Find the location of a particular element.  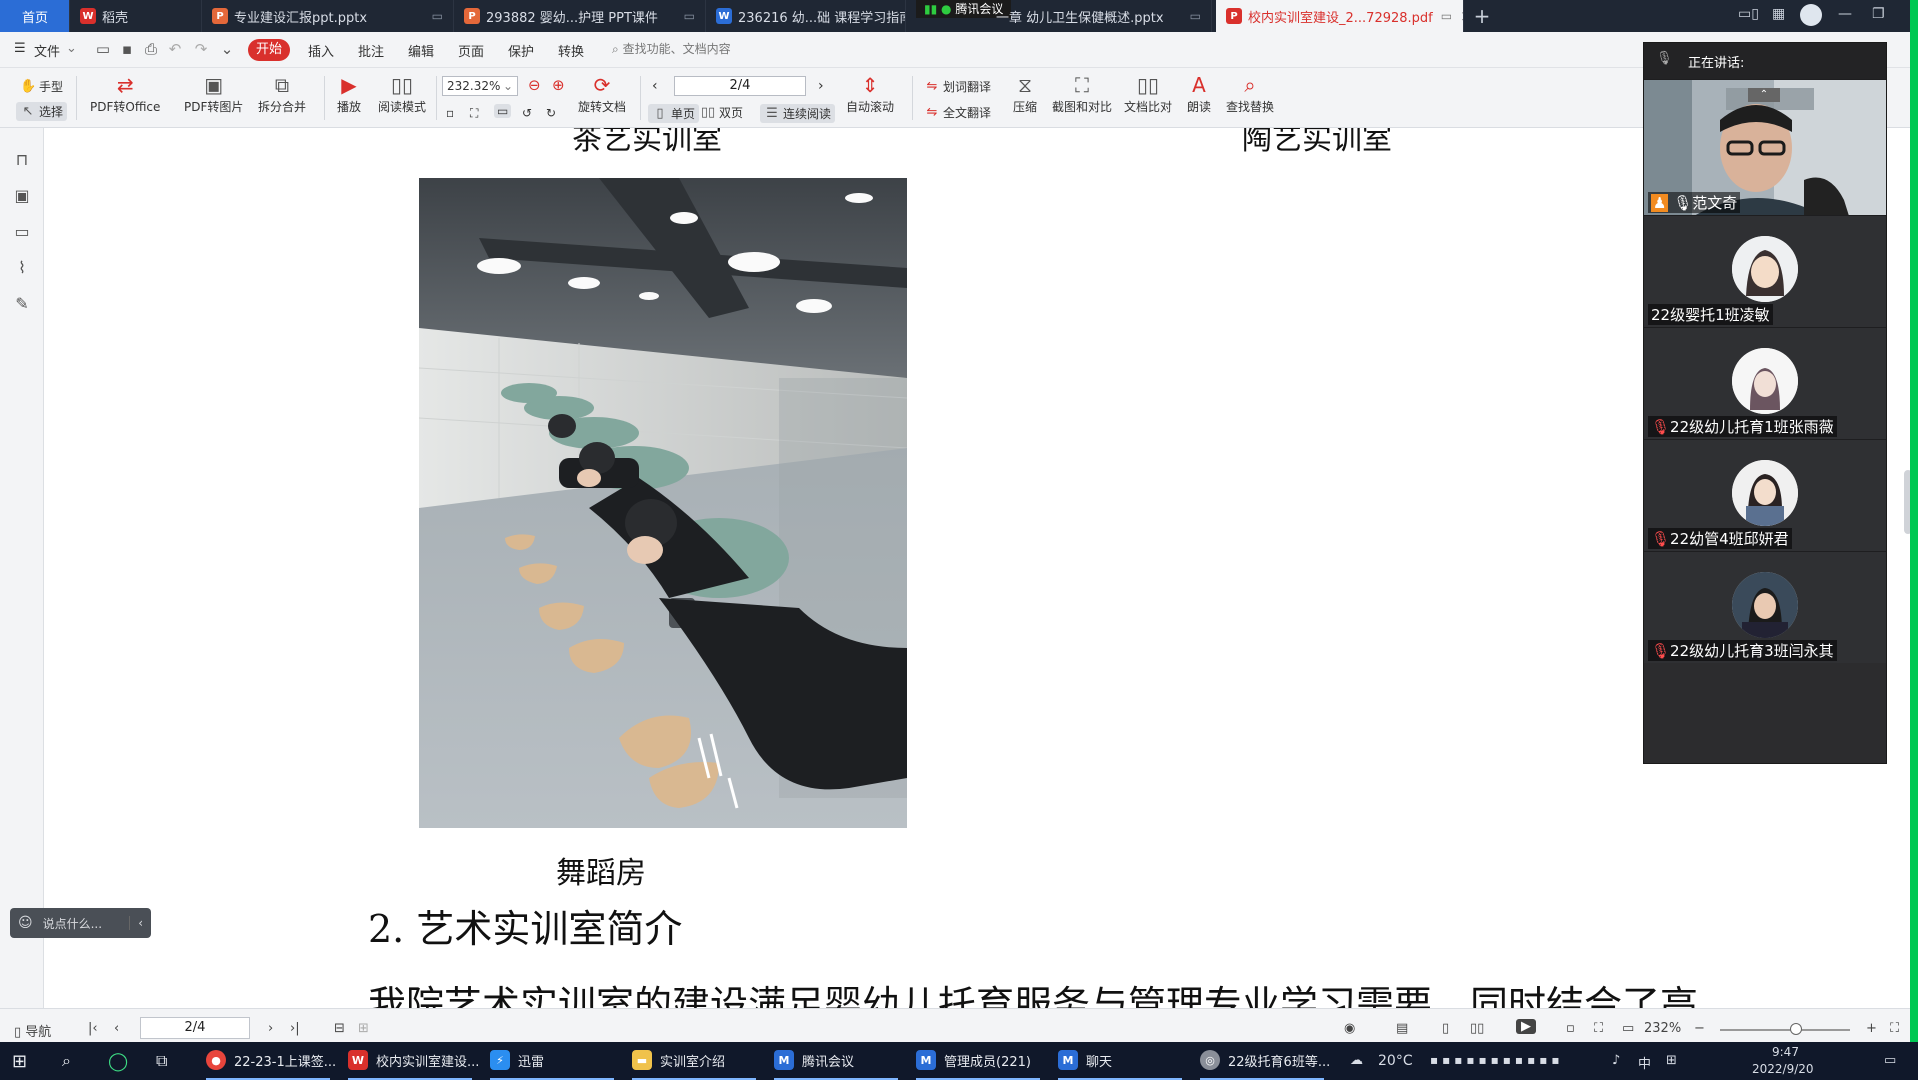

select-tool: ↖ 选择 is located at coordinates (42, 111).